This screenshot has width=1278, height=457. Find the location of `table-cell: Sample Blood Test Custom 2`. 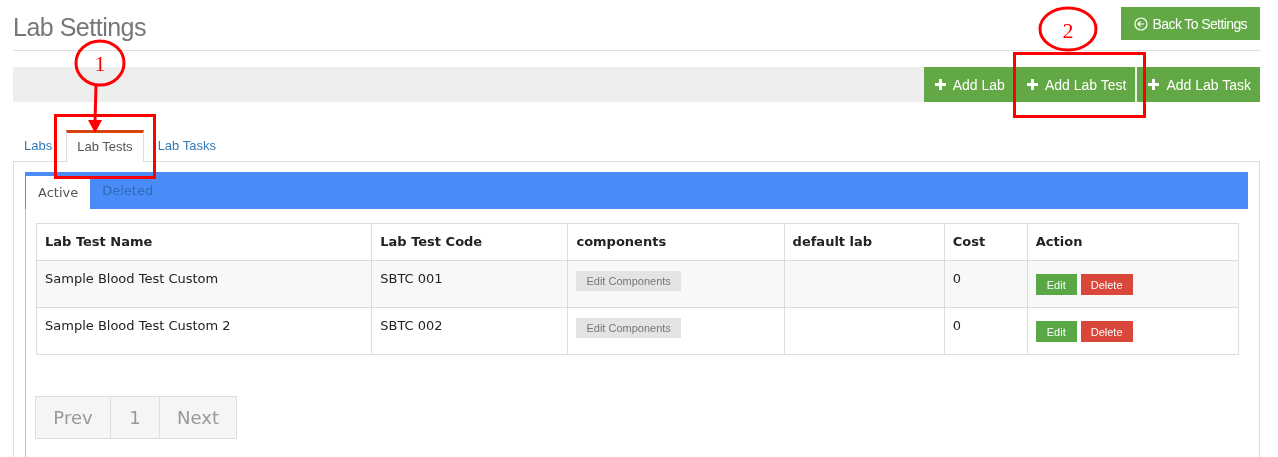

table-cell: Sample Blood Test Custom 2 is located at coordinates (204, 331).